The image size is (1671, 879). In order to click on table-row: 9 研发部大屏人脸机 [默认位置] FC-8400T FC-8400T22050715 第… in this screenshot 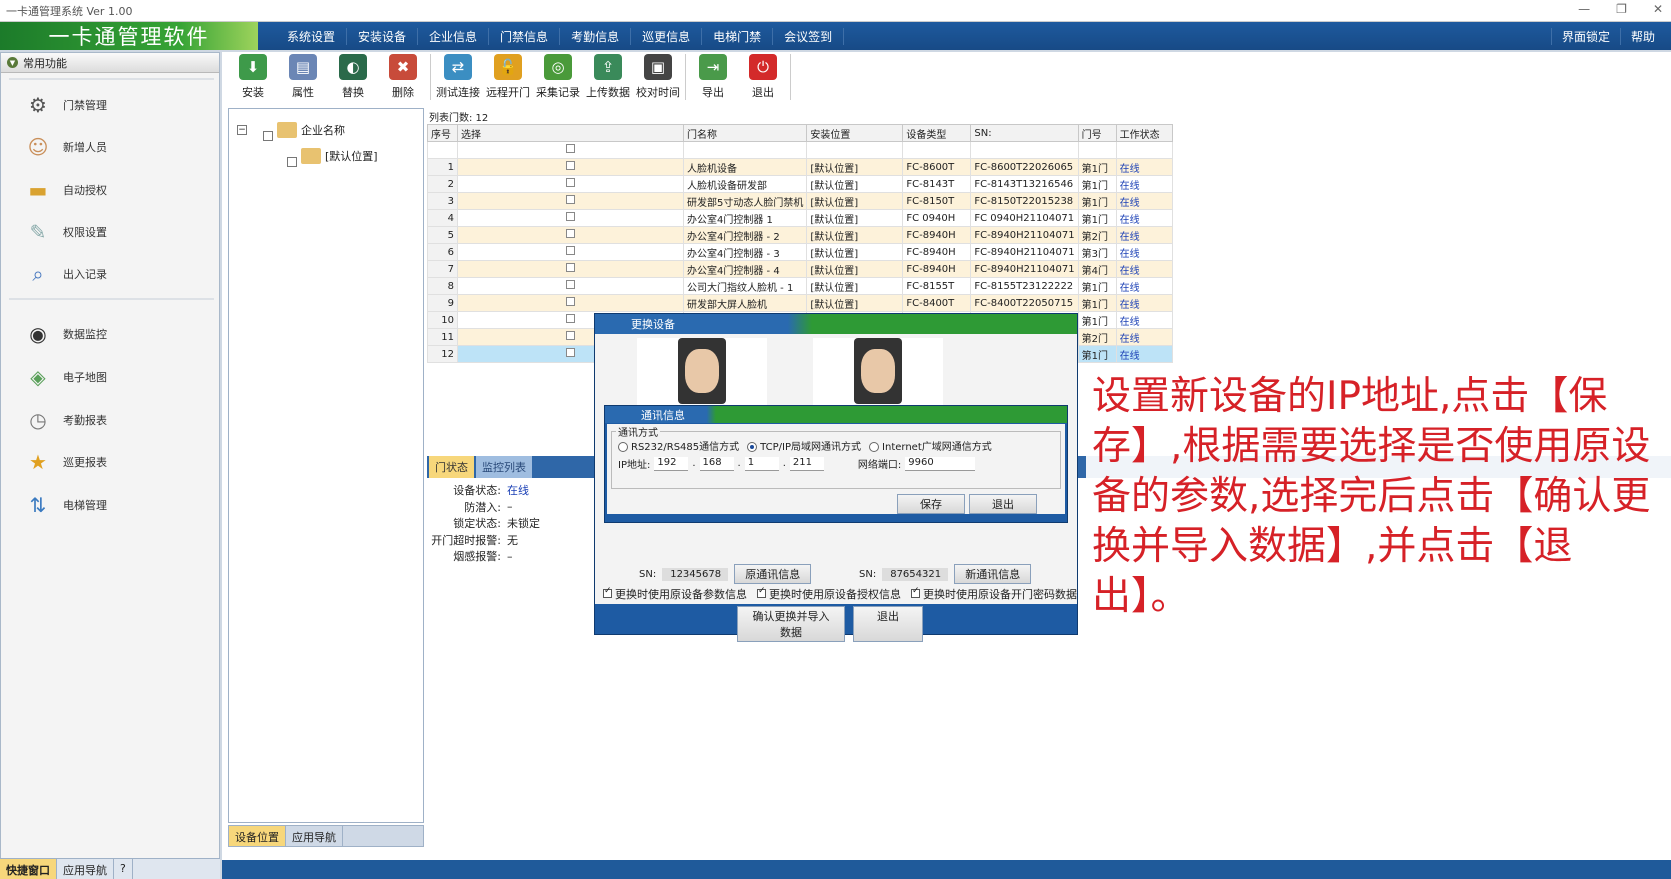, I will do `click(800, 303)`.